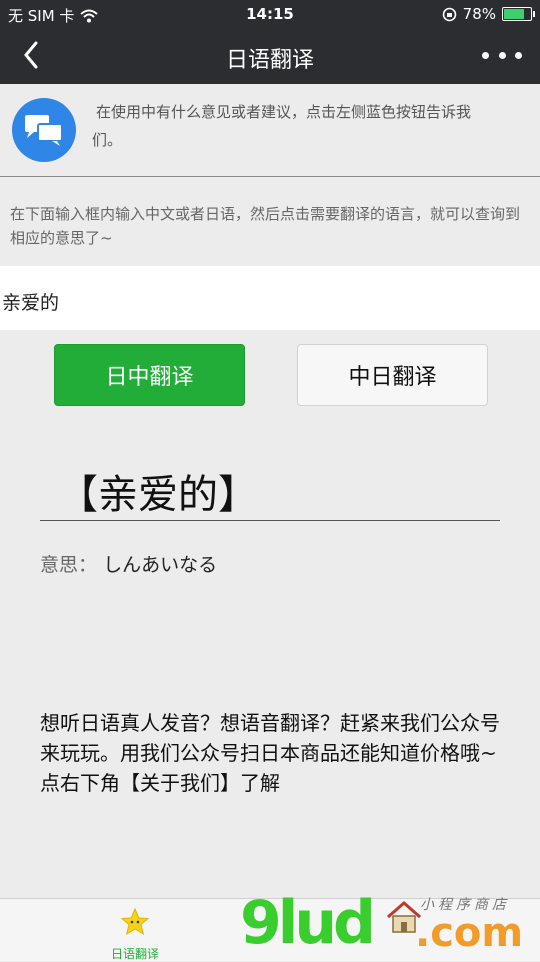  I want to click on tab-japanese-translation: 日语翻译, so click(135, 934).